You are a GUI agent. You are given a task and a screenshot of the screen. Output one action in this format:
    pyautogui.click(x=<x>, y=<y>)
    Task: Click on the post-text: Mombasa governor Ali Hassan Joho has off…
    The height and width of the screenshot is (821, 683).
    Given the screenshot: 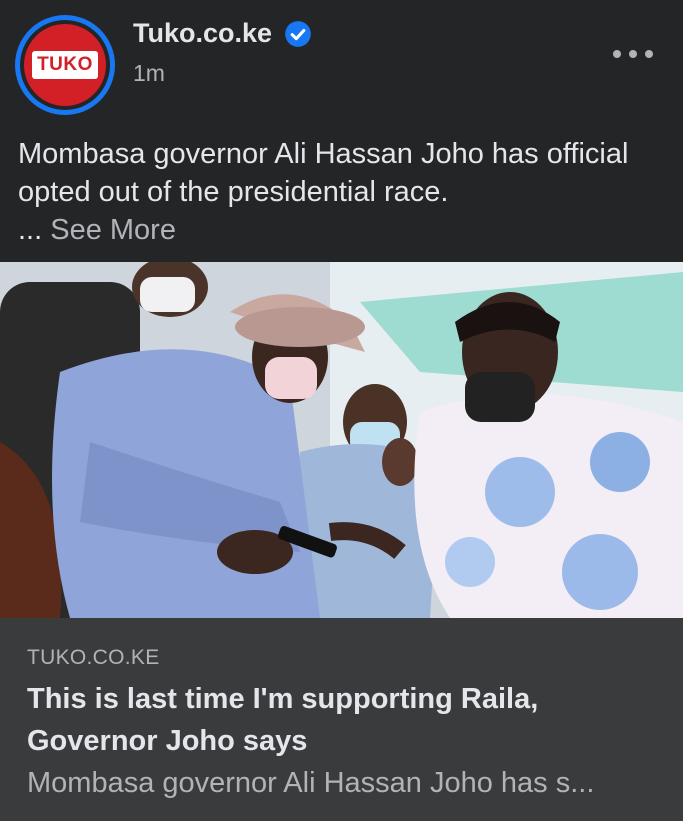 What is the action you would take?
    pyautogui.click(x=343, y=192)
    